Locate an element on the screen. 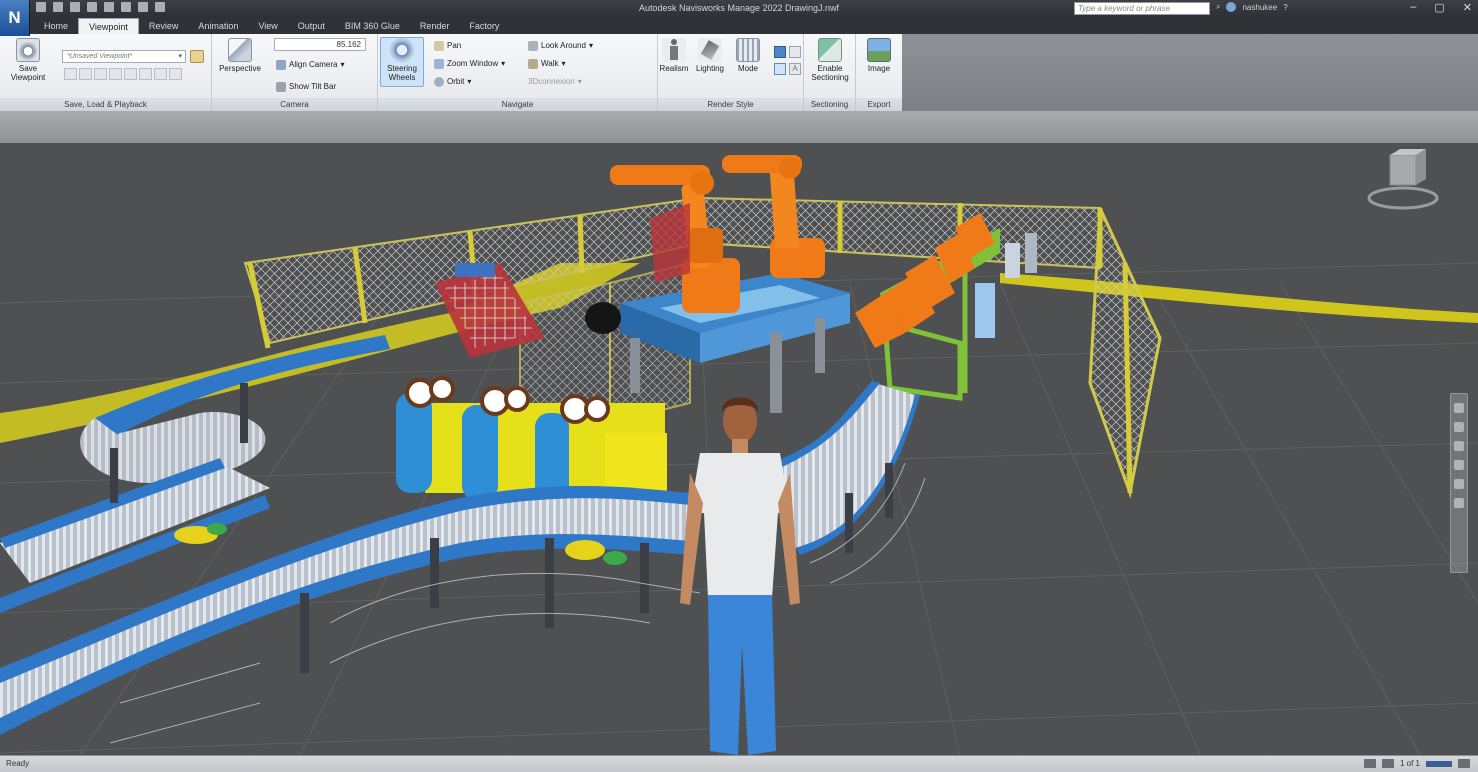 The height and width of the screenshot is (772, 1478). enable-sectioning-label: Enable Sectioning is located at coordinates (830, 73).